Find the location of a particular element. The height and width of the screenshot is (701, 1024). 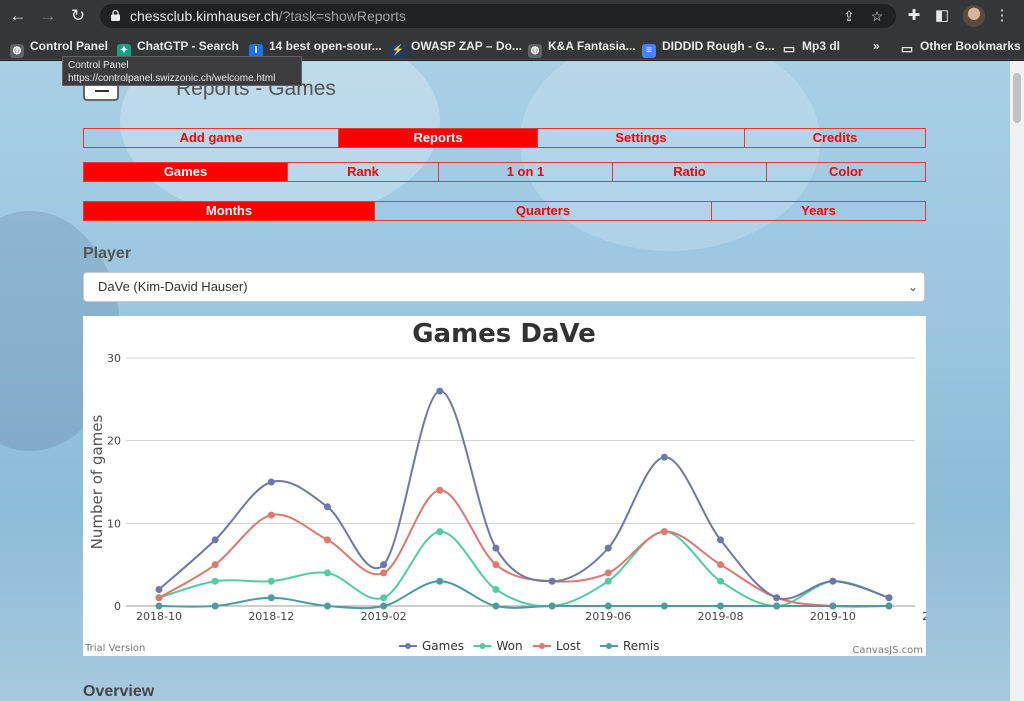

menu-icon is located at coordinates (102, 91).